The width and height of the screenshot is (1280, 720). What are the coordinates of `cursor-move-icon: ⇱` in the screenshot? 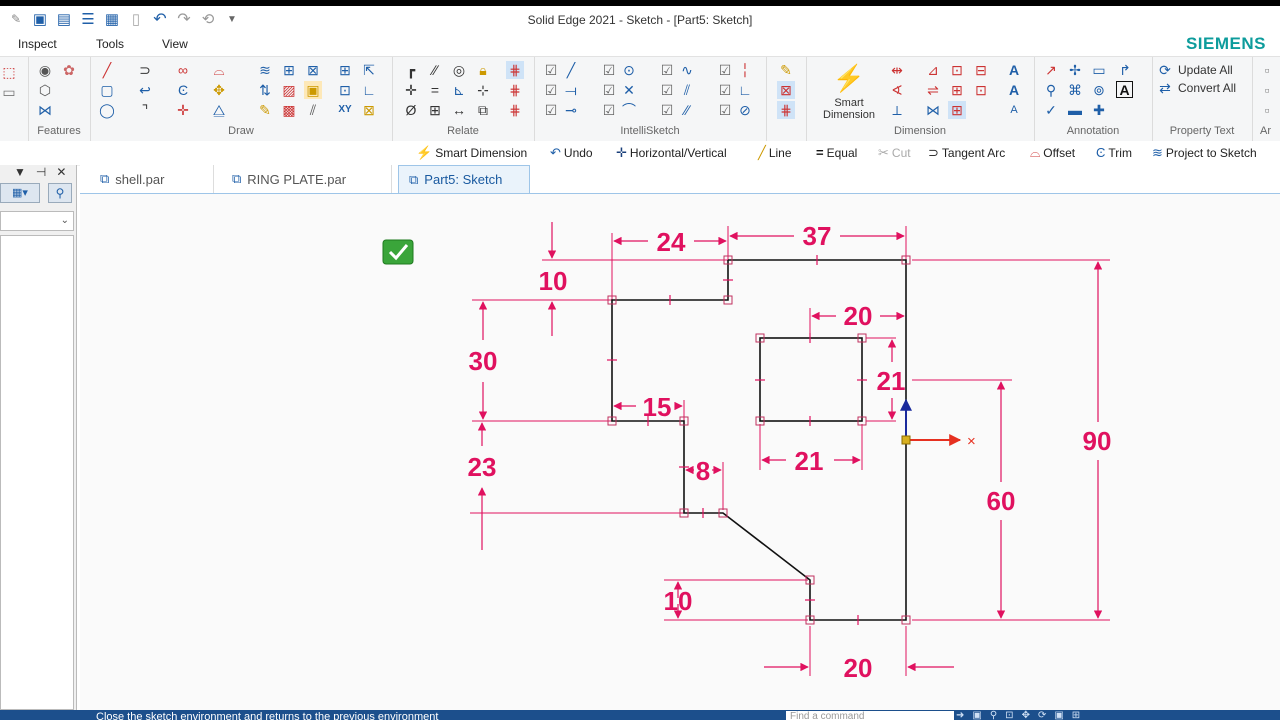 It's located at (369, 70).